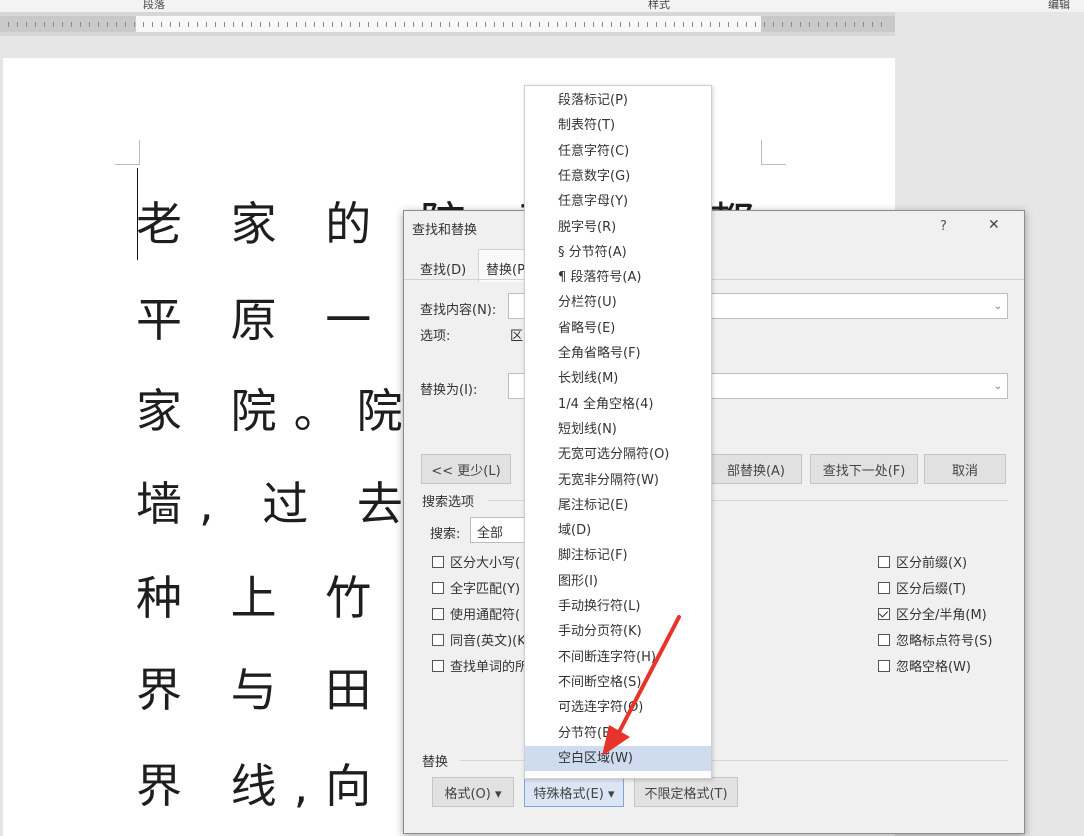 The height and width of the screenshot is (836, 1084). What do you see at coordinates (922, 561) in the screenshot?
I see `option-row: 区分前缀(X)` at bounding box center [922, 561].